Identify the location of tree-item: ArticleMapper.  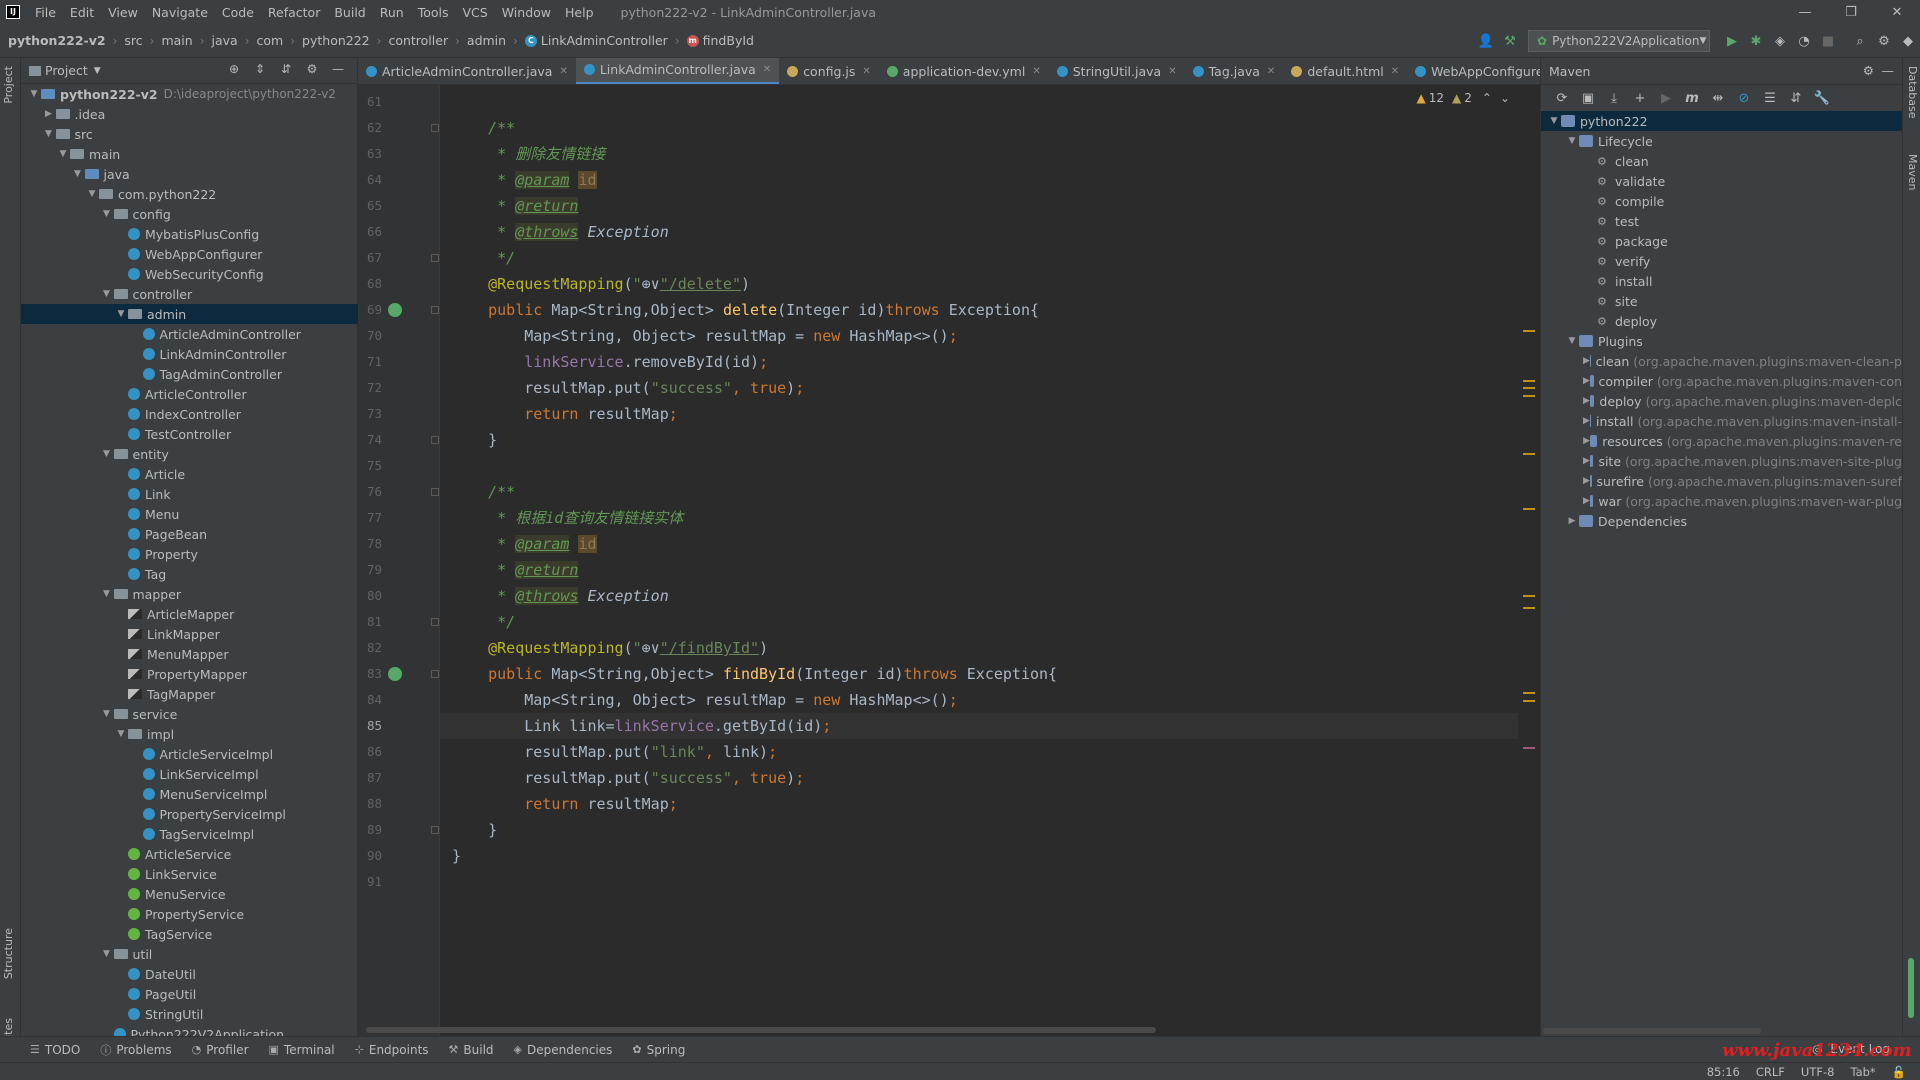
(189, 614).